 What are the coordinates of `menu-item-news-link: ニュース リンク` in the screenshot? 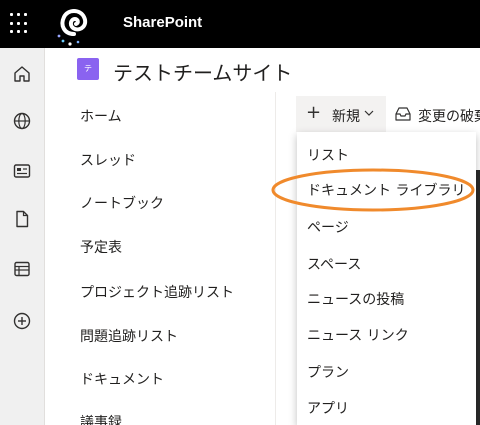 It's located at (358, 335).